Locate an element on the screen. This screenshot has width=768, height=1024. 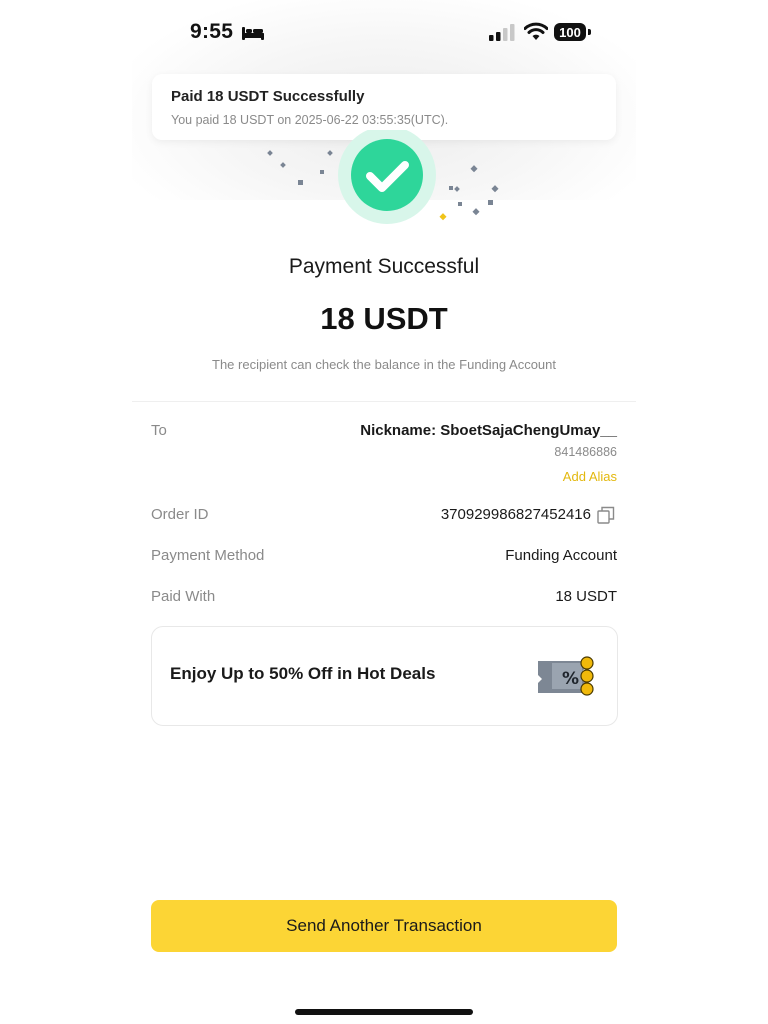
battery-level: 100 is located at coordinates (570, 32).